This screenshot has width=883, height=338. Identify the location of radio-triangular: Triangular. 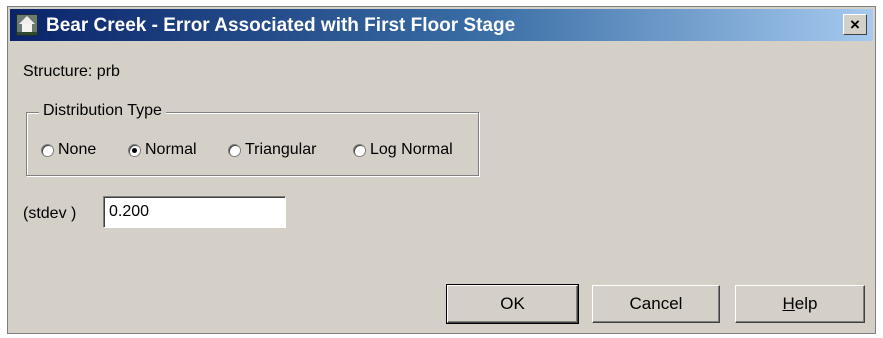
(272, 150).